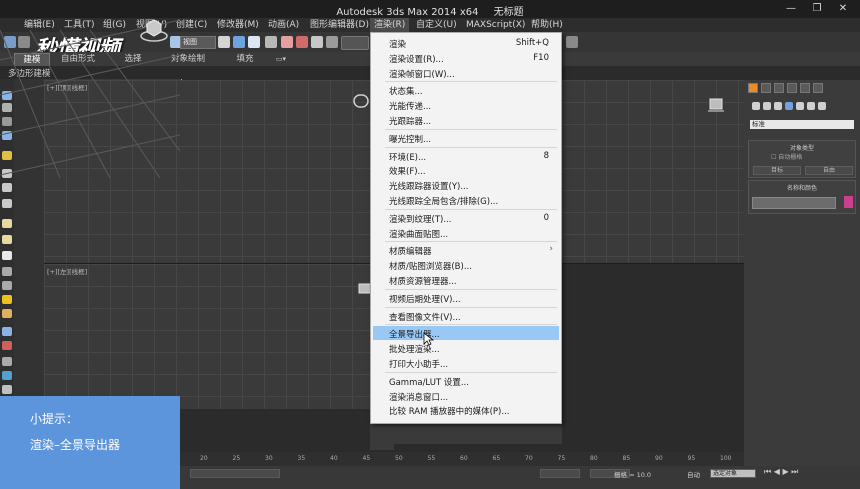 This screenshot has height=489, width=860. Describe the element at coordinates (302, 42) in the screenshot. I see `angle-snap-icon` at that location.